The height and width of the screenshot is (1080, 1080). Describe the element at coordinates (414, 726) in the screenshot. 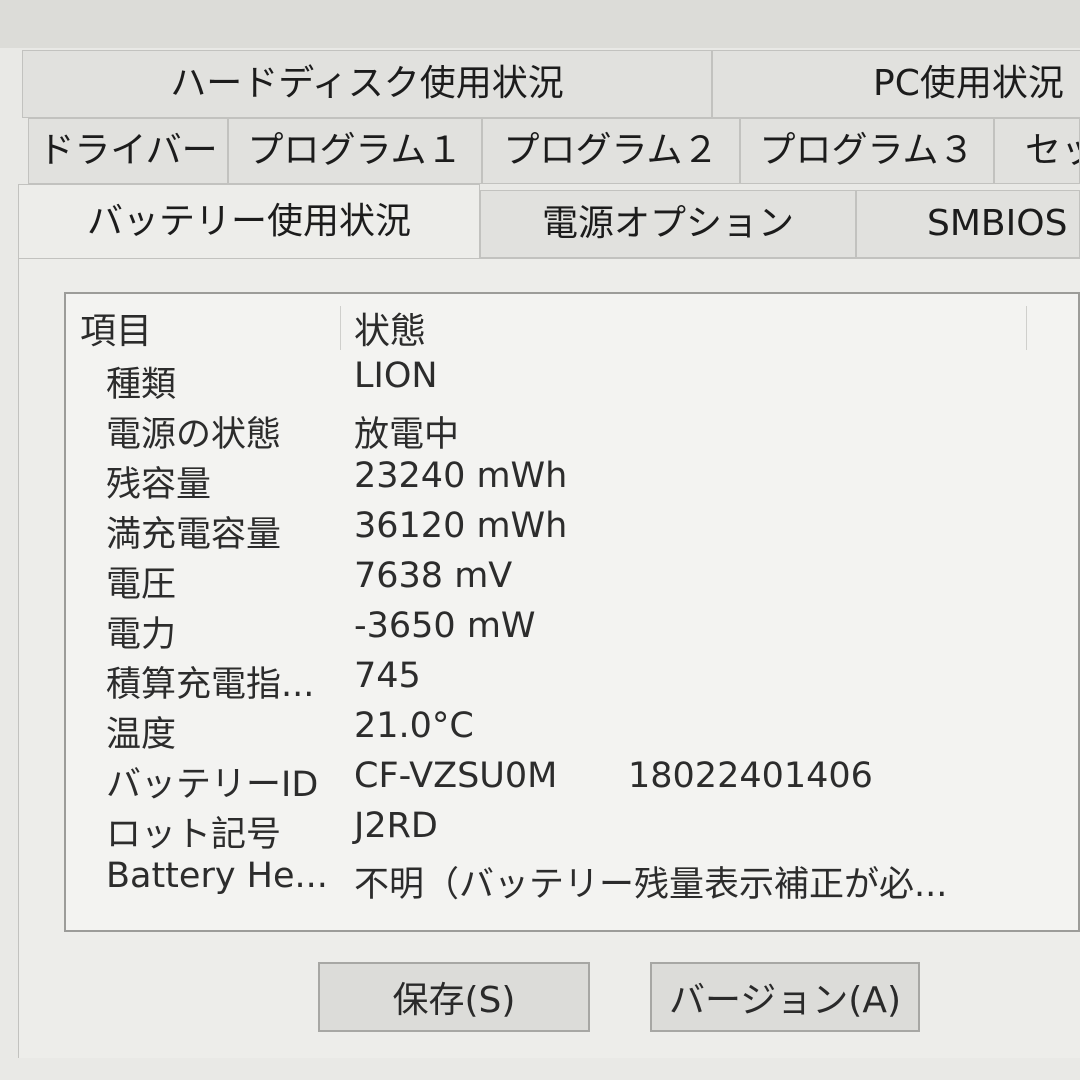

I see `row-value: 21.0°C` at that location.